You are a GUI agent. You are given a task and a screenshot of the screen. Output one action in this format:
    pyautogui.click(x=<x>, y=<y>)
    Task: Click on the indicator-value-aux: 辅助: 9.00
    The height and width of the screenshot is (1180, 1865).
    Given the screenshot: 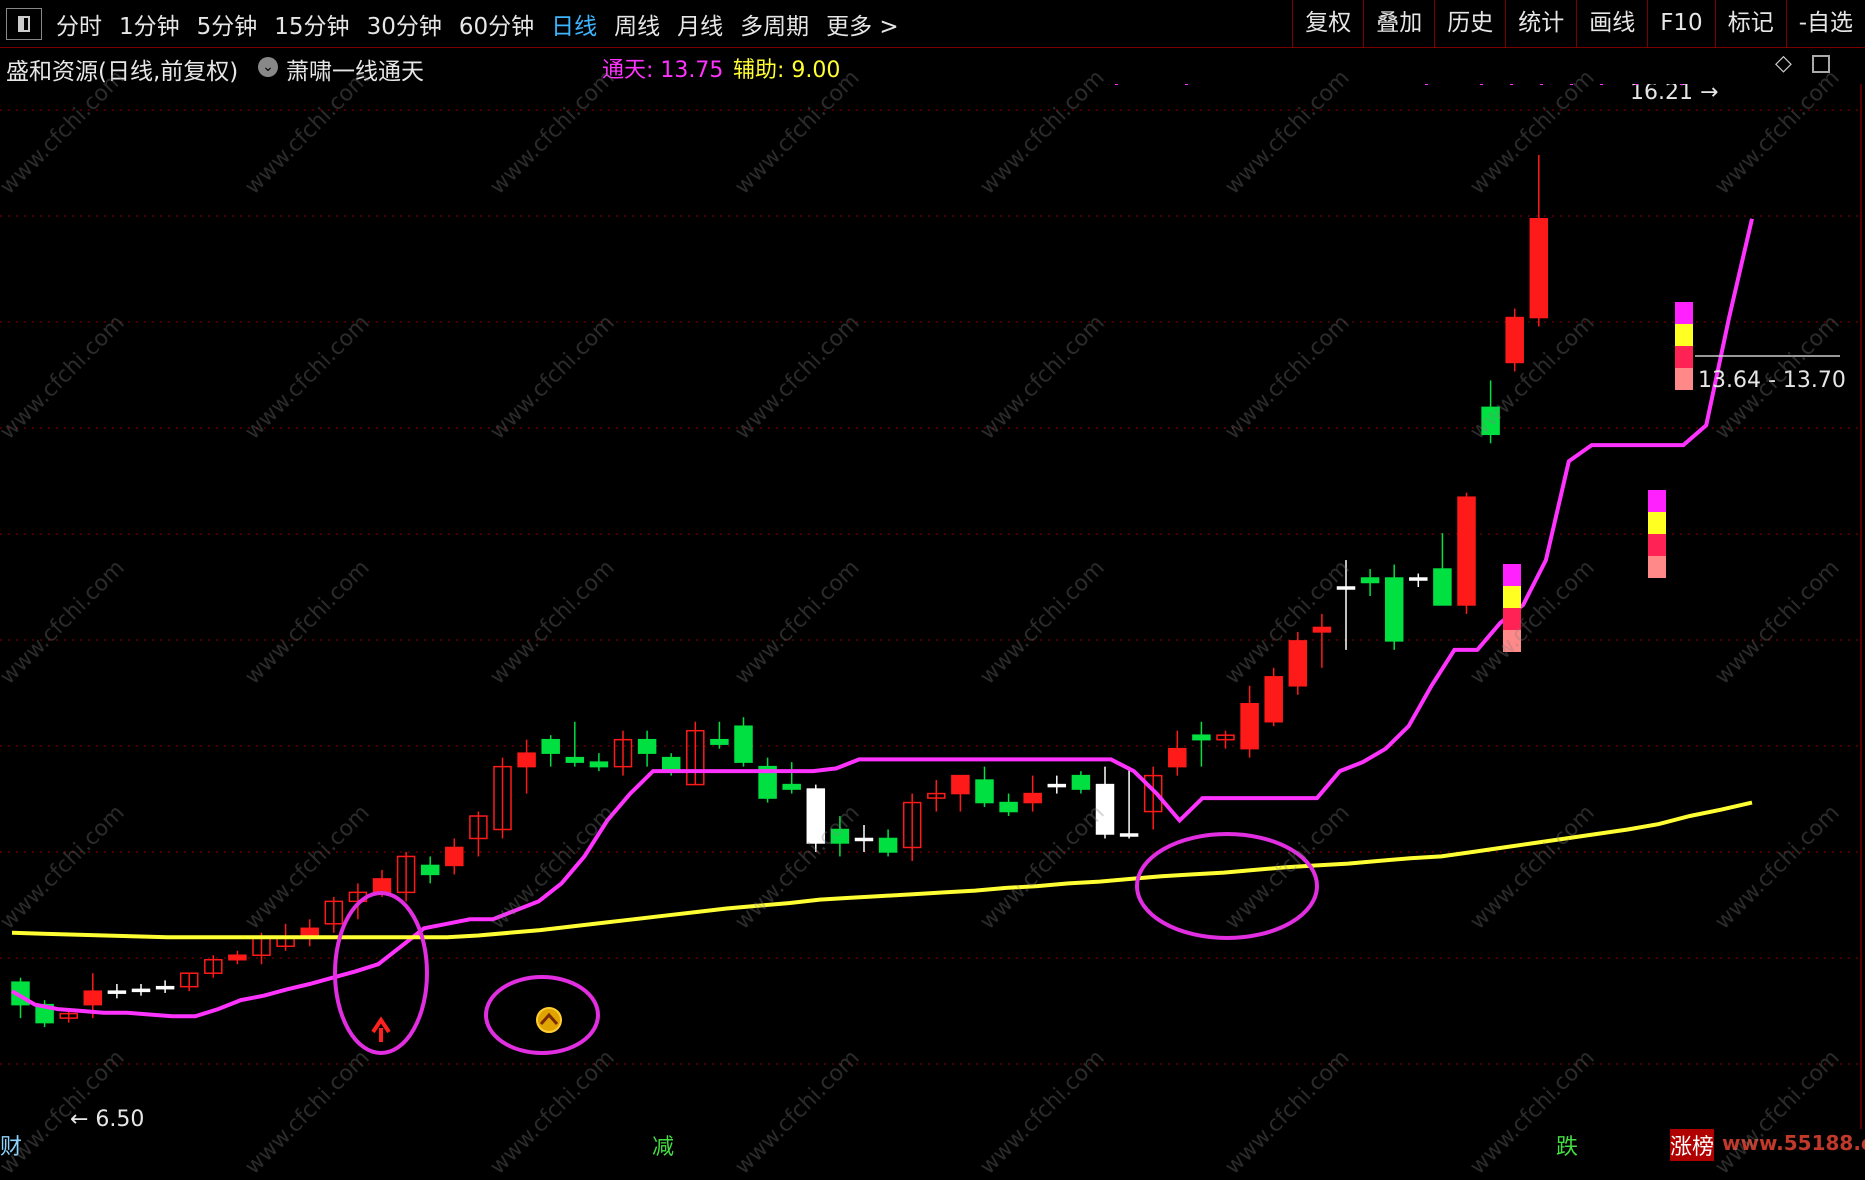 What is the action you would take?
    pyautogui.click(x=787, y=70)
    